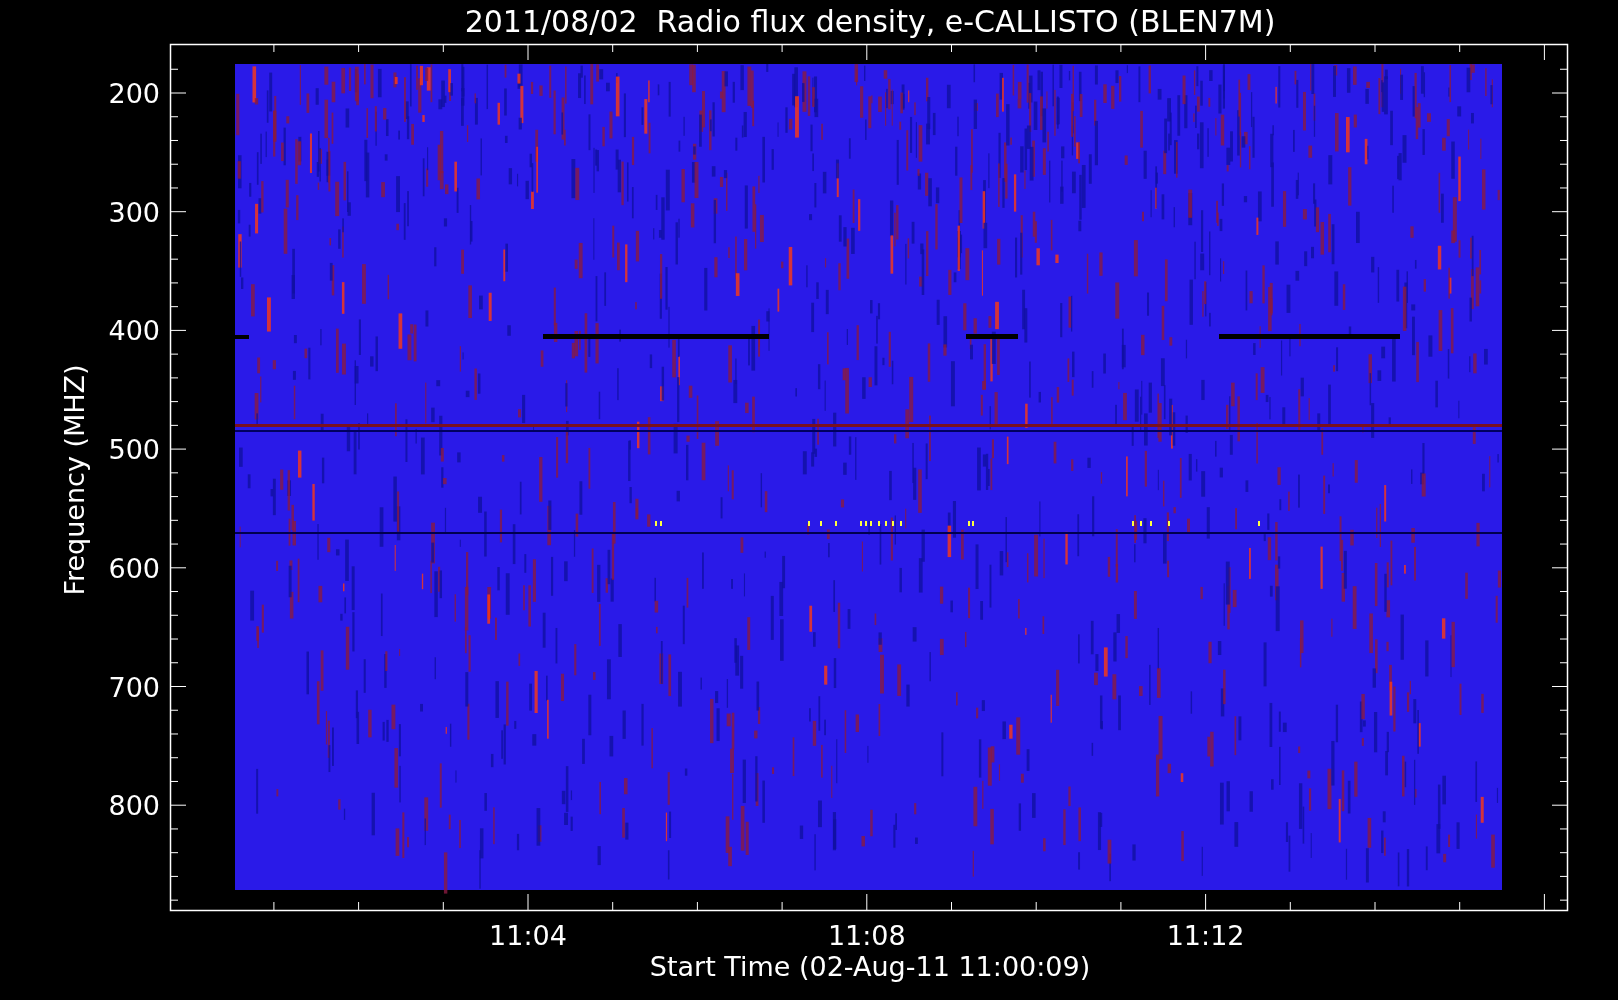 This screenshot has width=1618, height=1000. Describe the element at coordinates (134, 687) in the screenshot. I see `y-tick-label: 700` at that location.